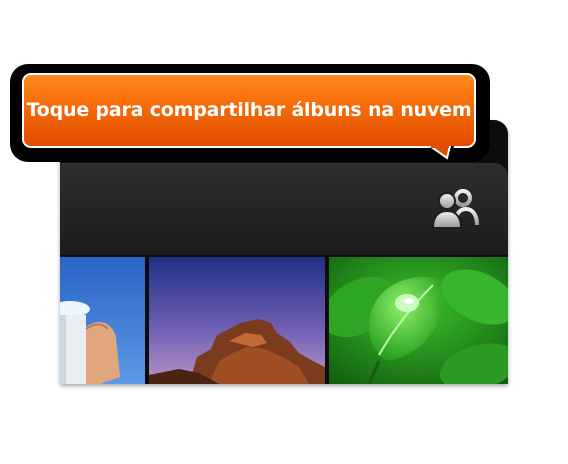 This screenshot has height=464, width=568. What do you see at coordinates (441, 154) in the screenshot?
I see `tooltip-pointer` at bounding box center [441, 154].